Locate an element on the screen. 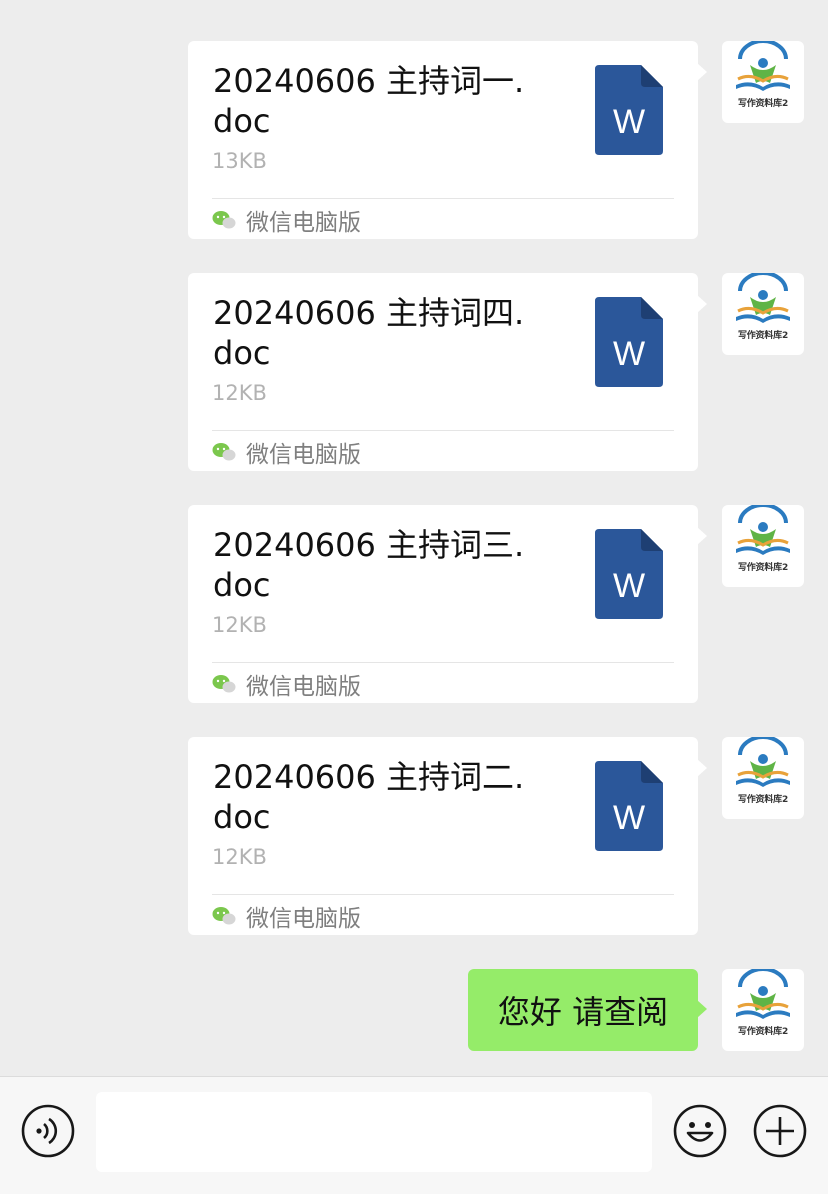  voice-icon is located at coordinates (48, 1131).